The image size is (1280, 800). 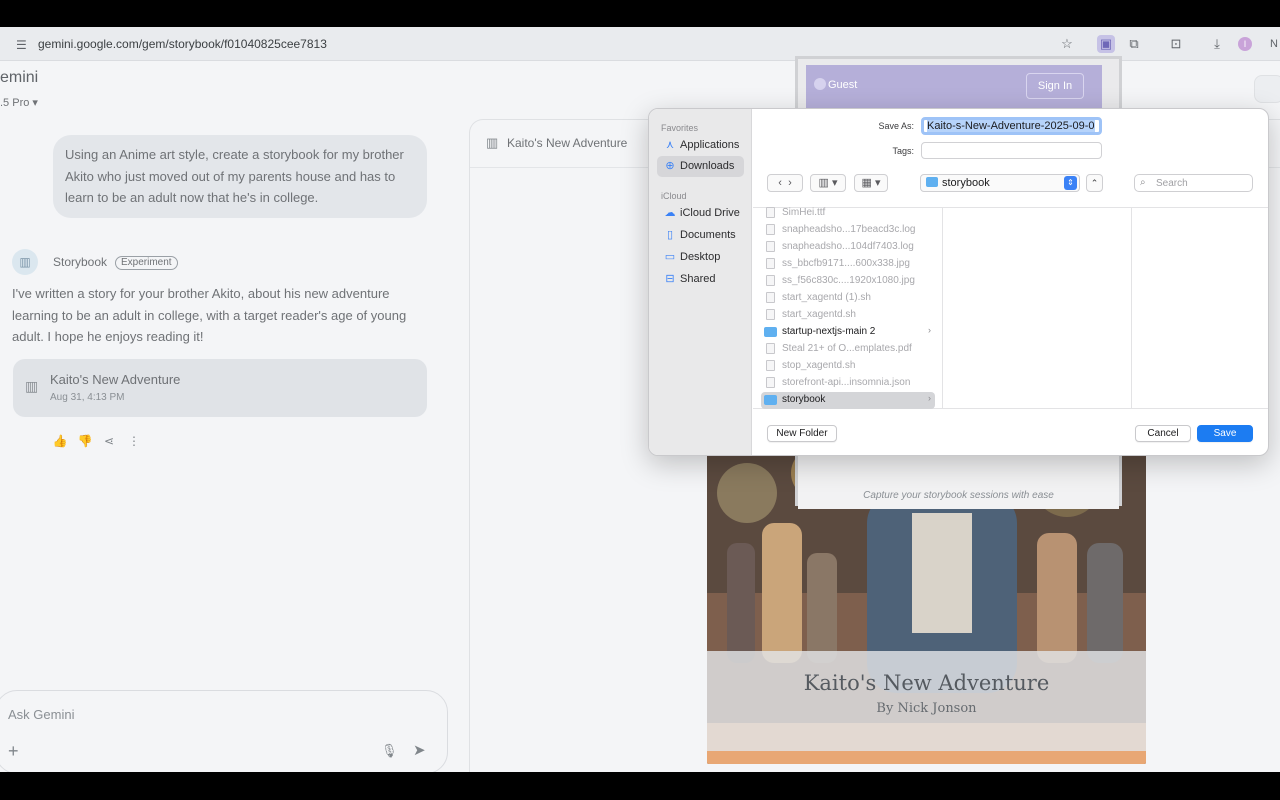 What do you see at coordinates (492, 142) in the screenshot?
I see `book-icon: ▥` at bounding box center [492, 142].